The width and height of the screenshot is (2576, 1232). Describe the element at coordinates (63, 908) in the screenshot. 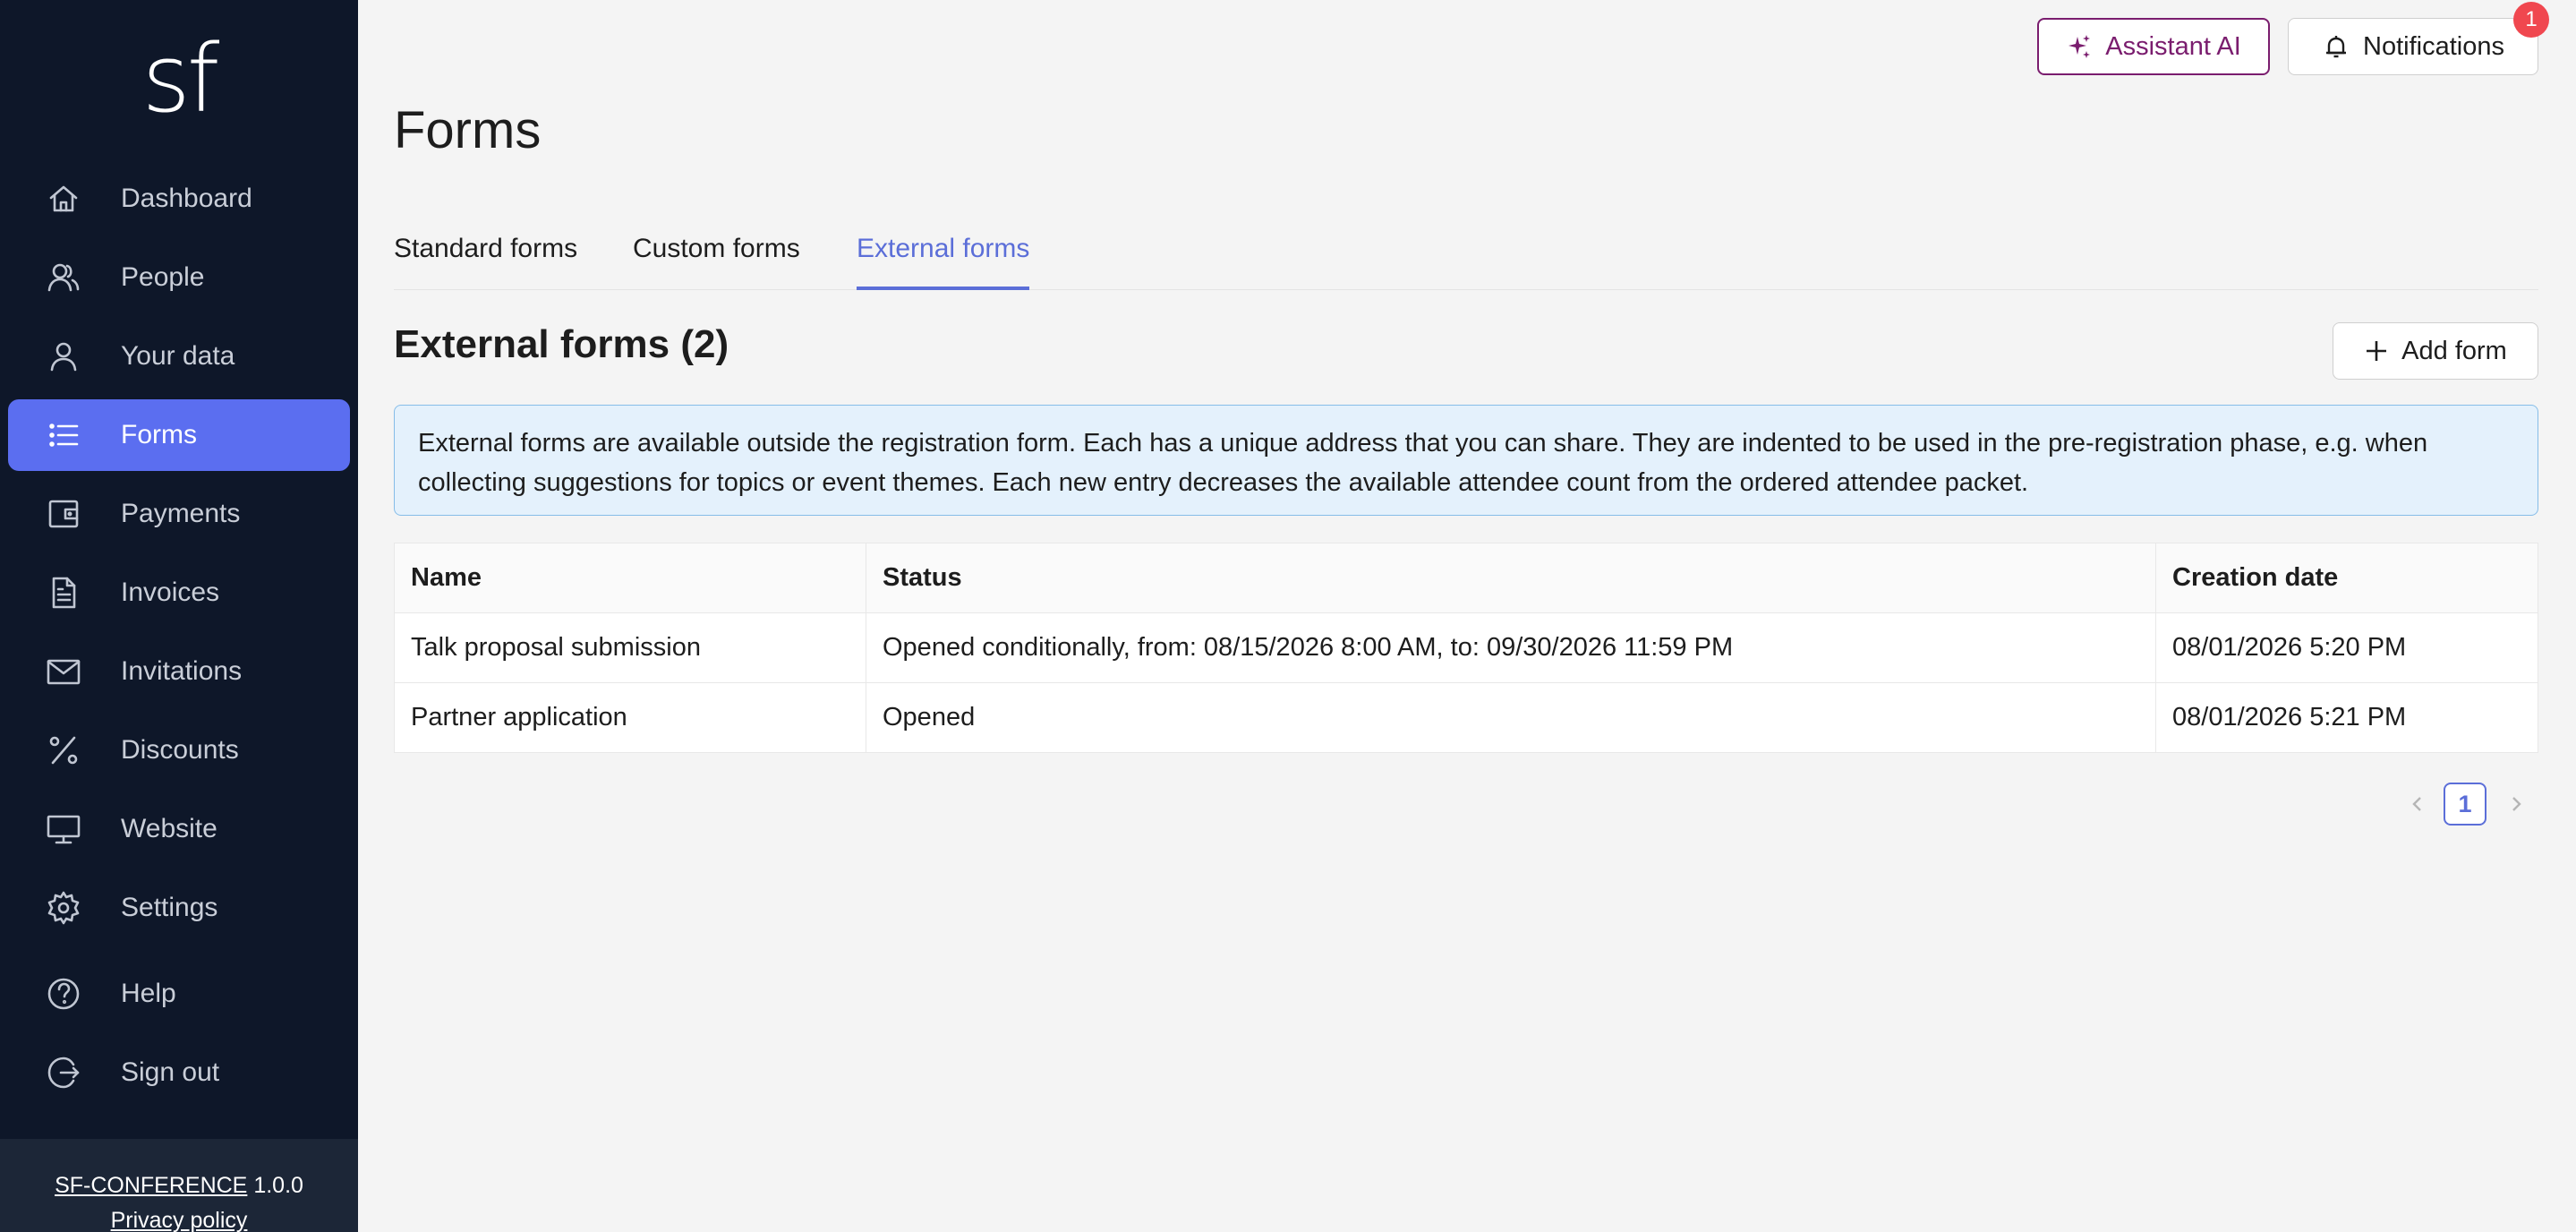

I see `gear-icon` at that location.